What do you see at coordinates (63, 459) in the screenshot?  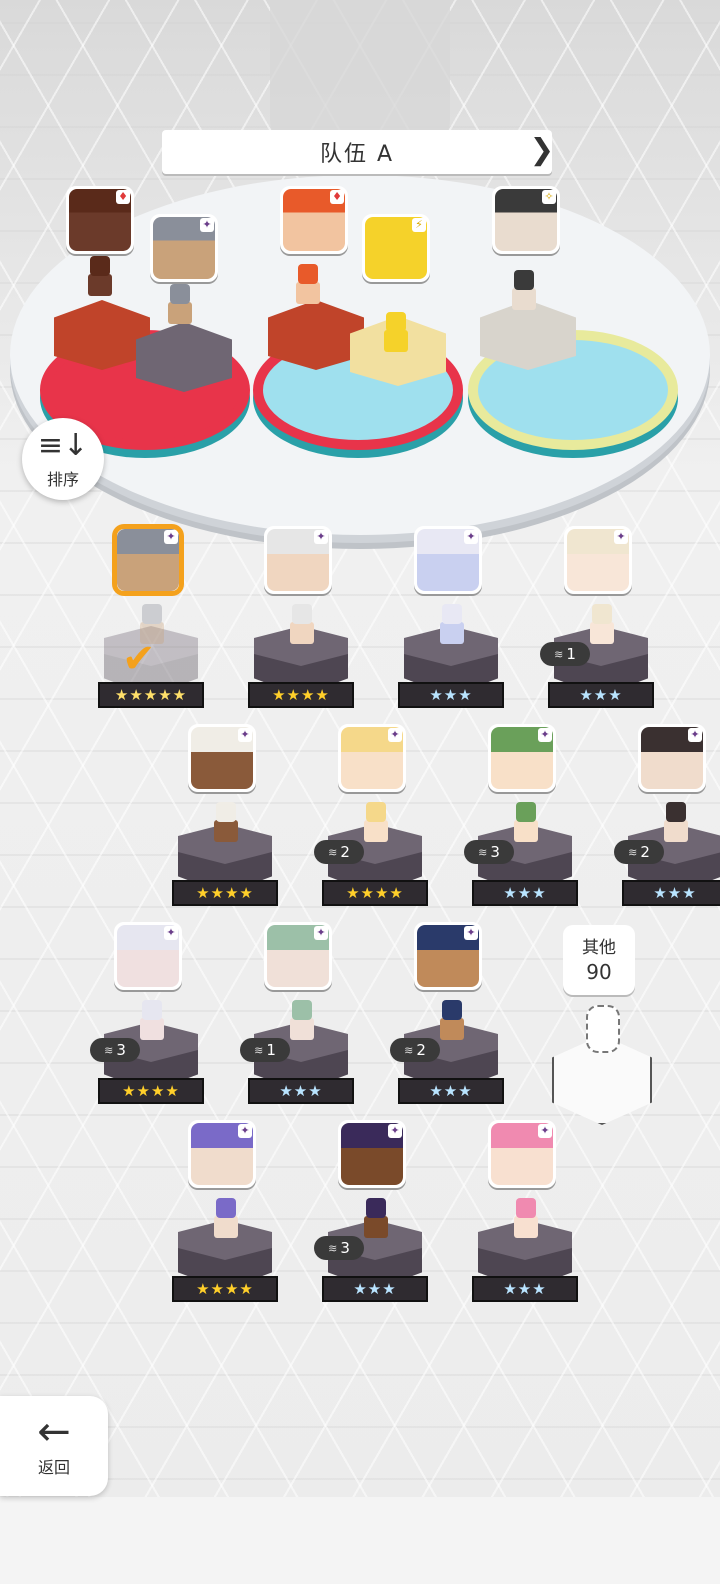 I see `sort-button: ≡↓ 排序` at bounding box center [63, 459].